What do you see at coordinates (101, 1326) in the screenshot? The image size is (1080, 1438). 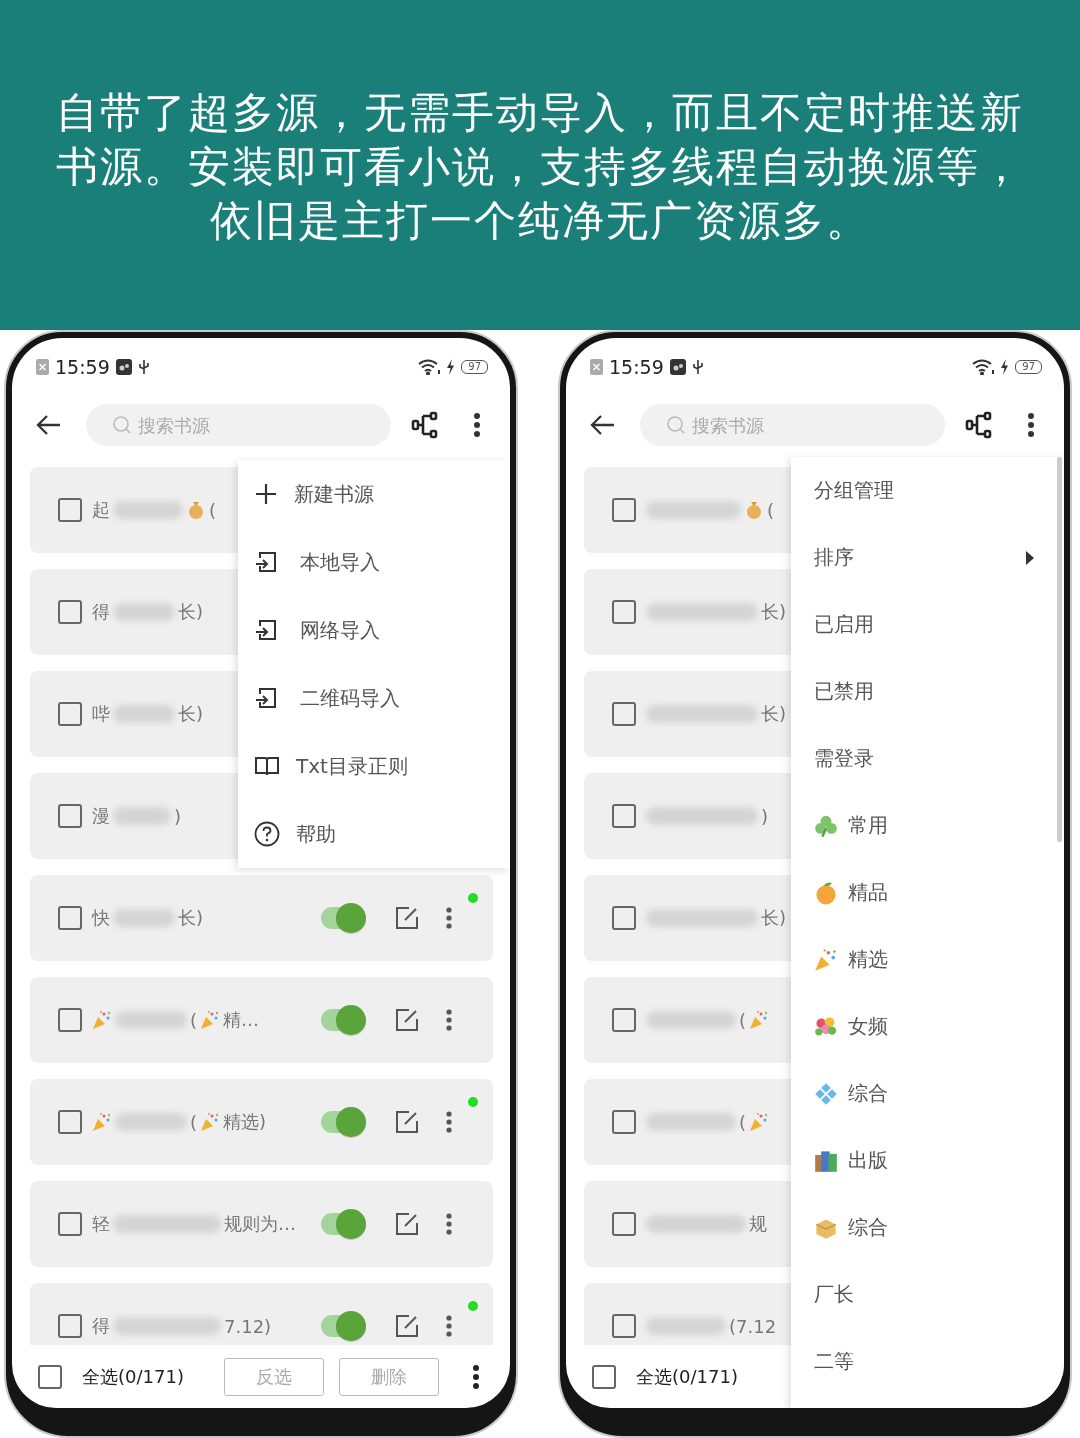 I see `source-name: 得` at bounding box center [101, 1326].